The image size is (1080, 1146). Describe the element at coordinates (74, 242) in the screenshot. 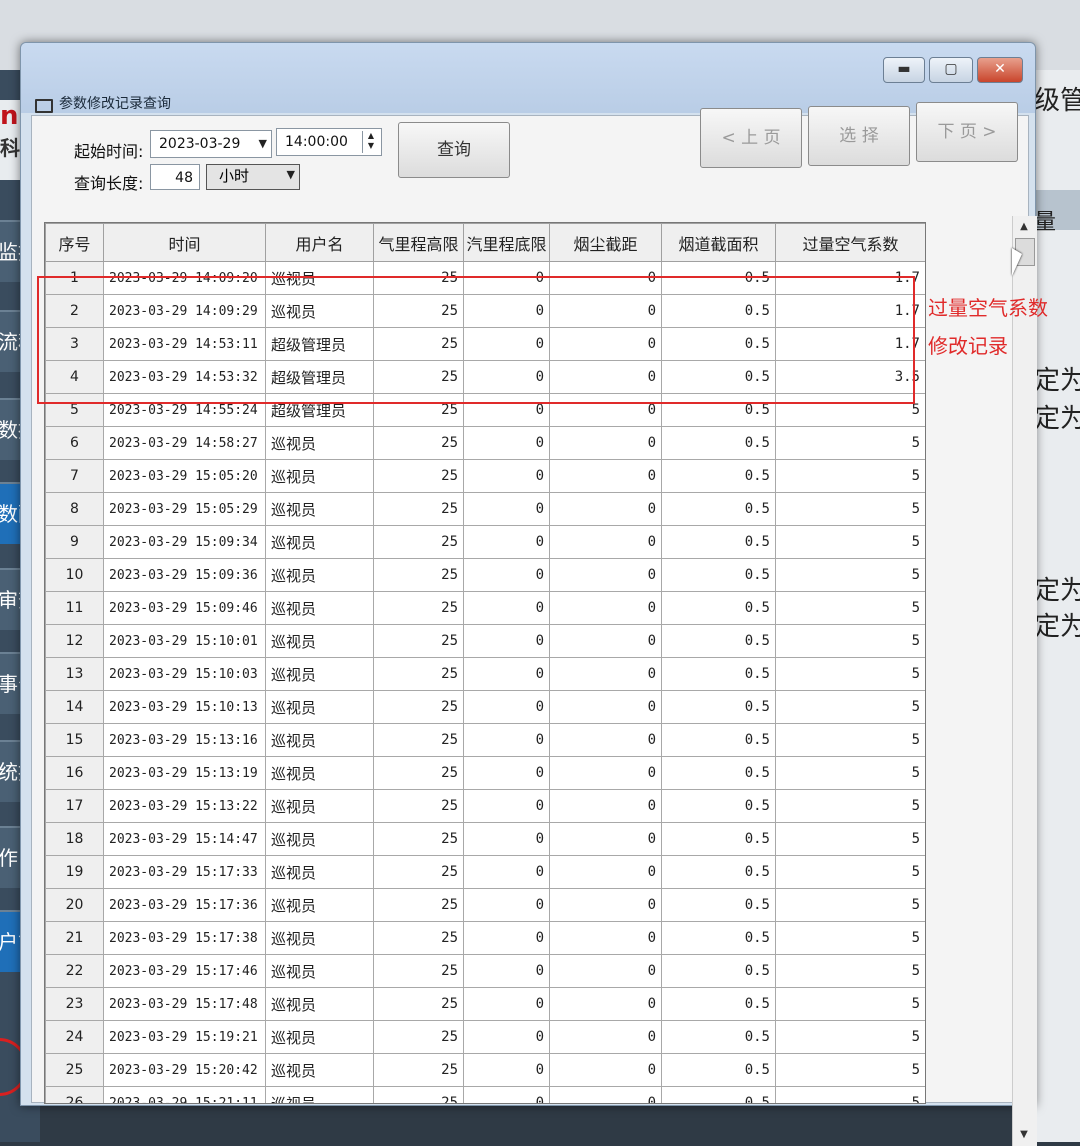

I see `column-header: 序号` at that location.